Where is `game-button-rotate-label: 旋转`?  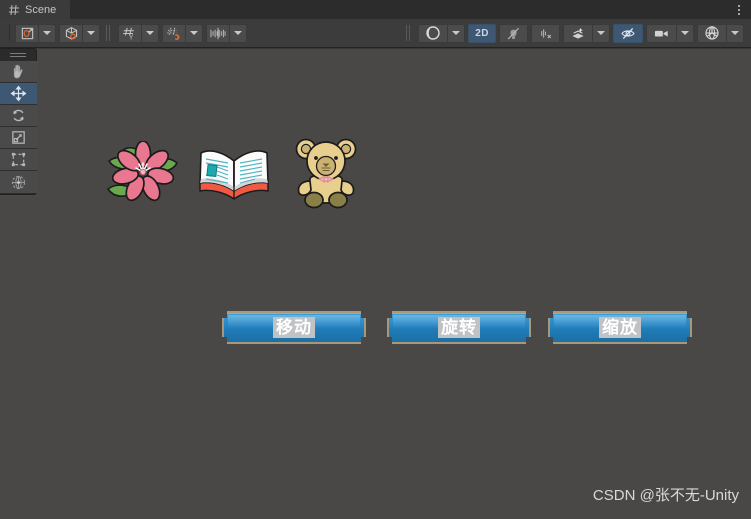
game-button-rotate-label: 旋转 is located at coordinates (459, 327).